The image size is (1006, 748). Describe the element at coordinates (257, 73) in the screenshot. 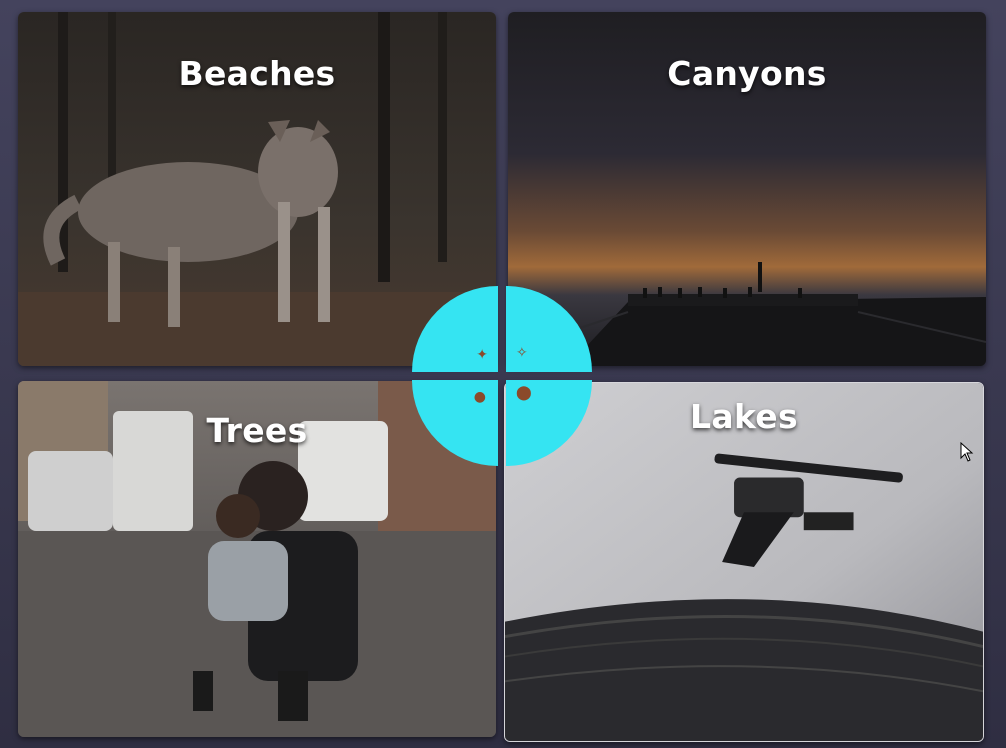

I see `tile-title-beaches: Beaches` at that location.